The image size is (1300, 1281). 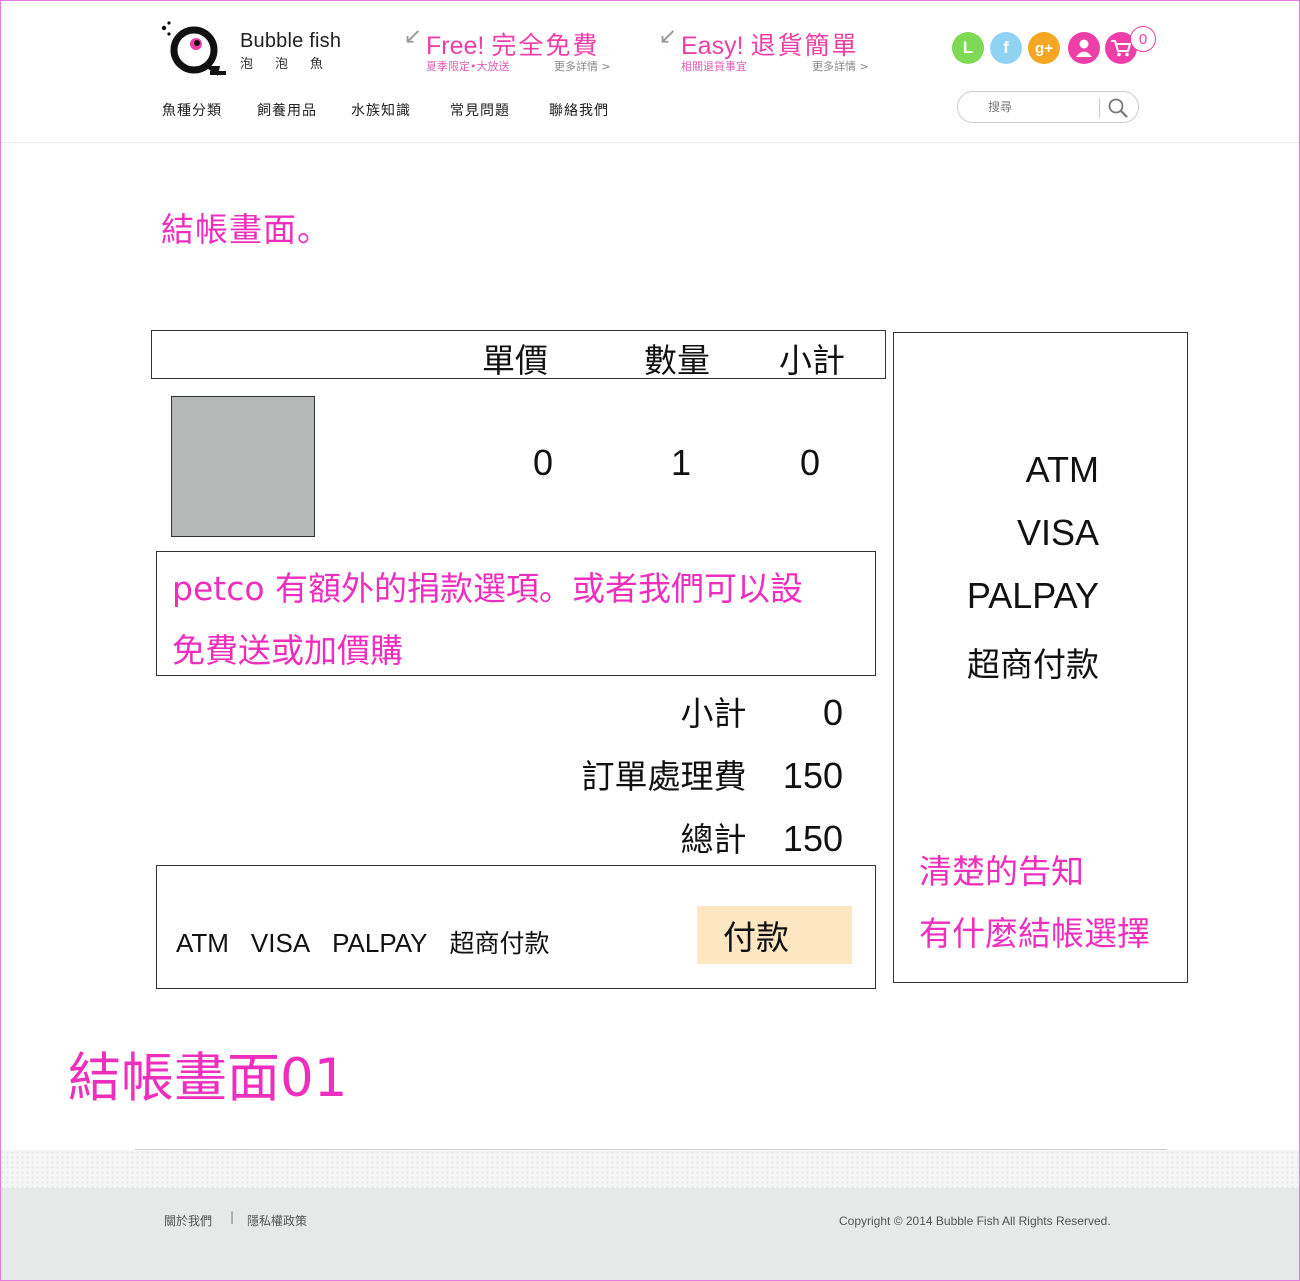 I want to click on nav-item-fish-types: 魚種分類, so click(x=192, y=110).